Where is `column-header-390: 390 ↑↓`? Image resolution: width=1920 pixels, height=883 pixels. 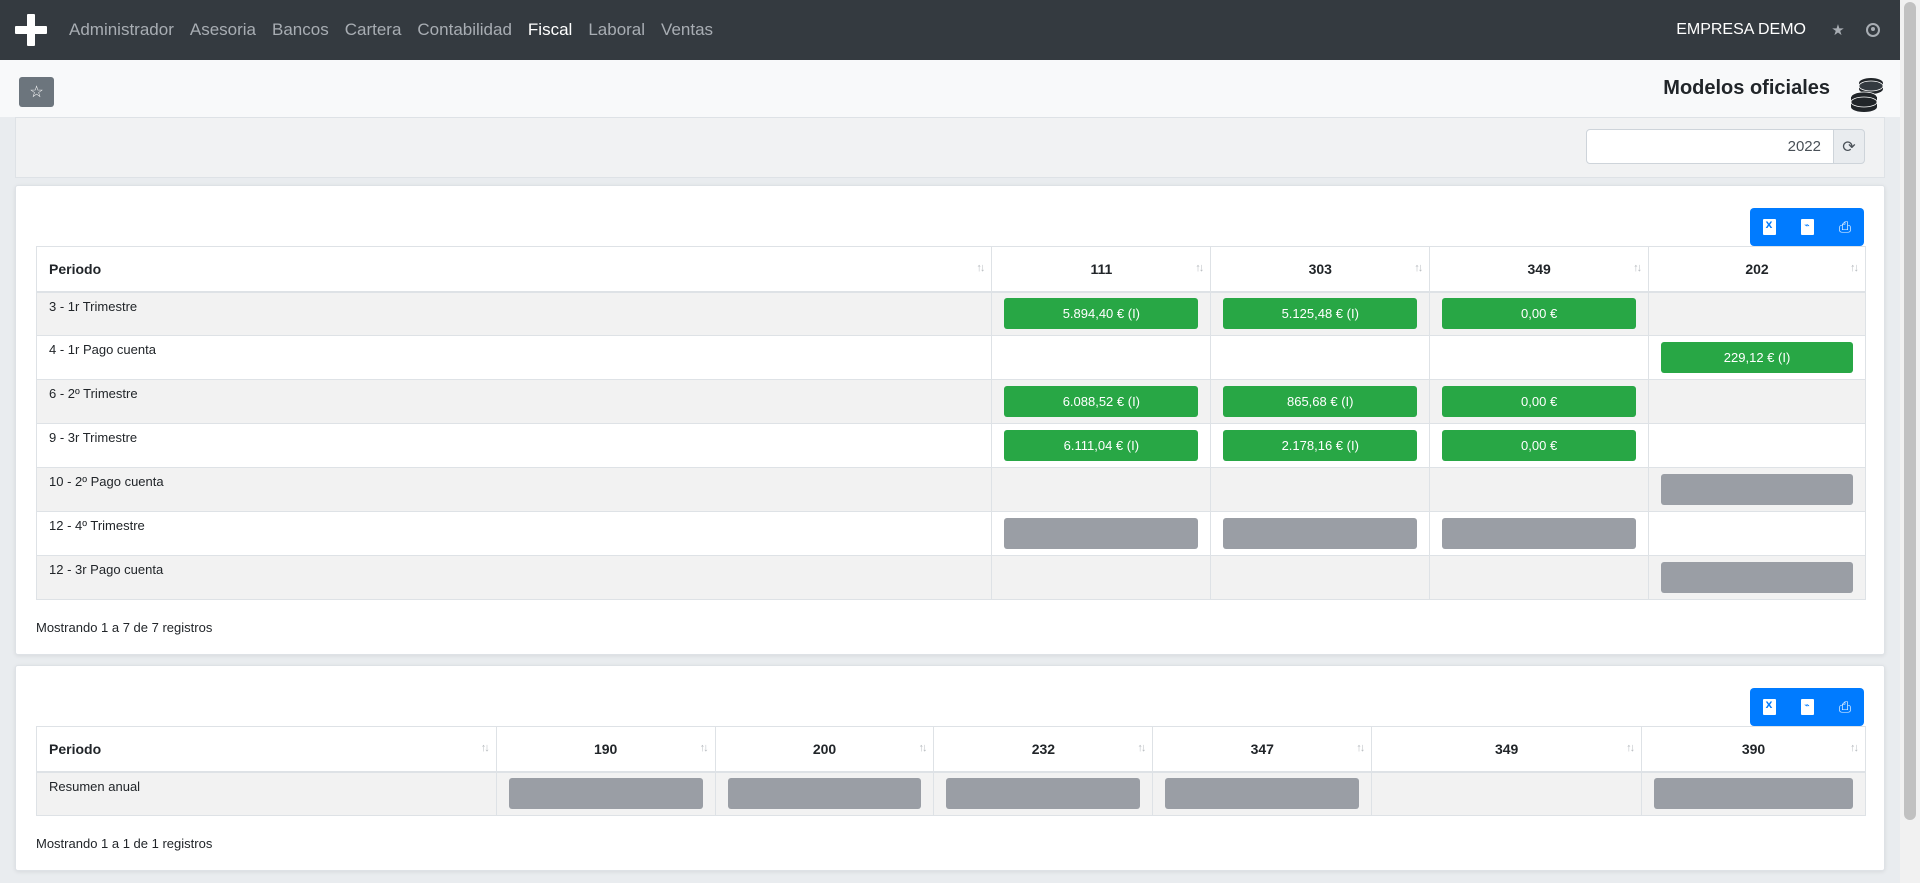
column-header-390: 390 ↑↓ is located at coordinates (1753, 749).